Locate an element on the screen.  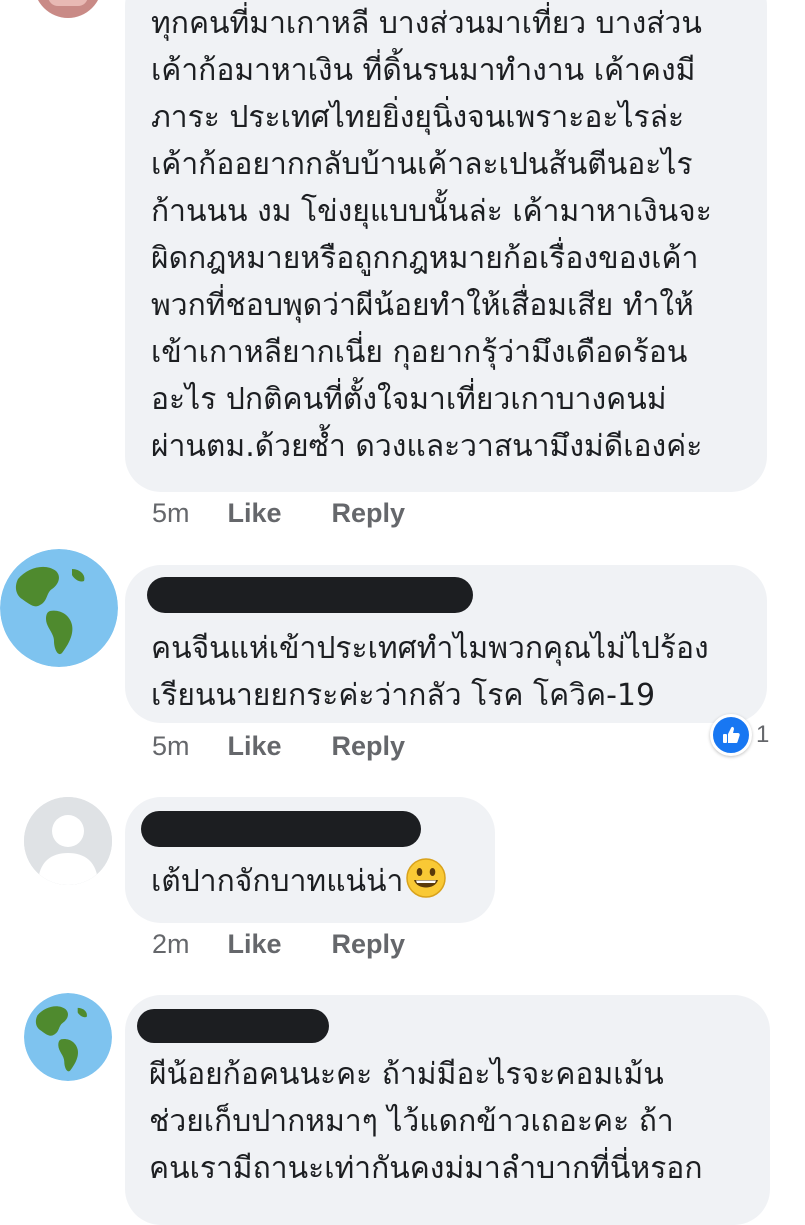
avatar-photo is located at coordinates (68, 3).